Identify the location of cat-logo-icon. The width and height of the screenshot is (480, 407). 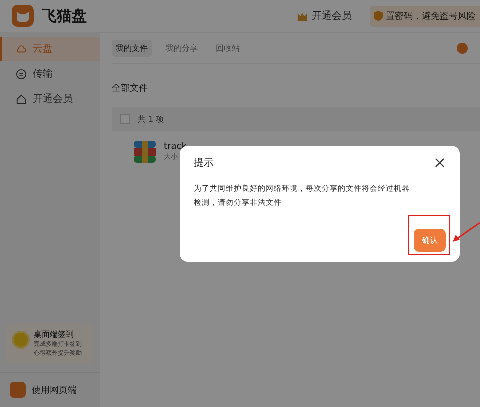
(23, 16).